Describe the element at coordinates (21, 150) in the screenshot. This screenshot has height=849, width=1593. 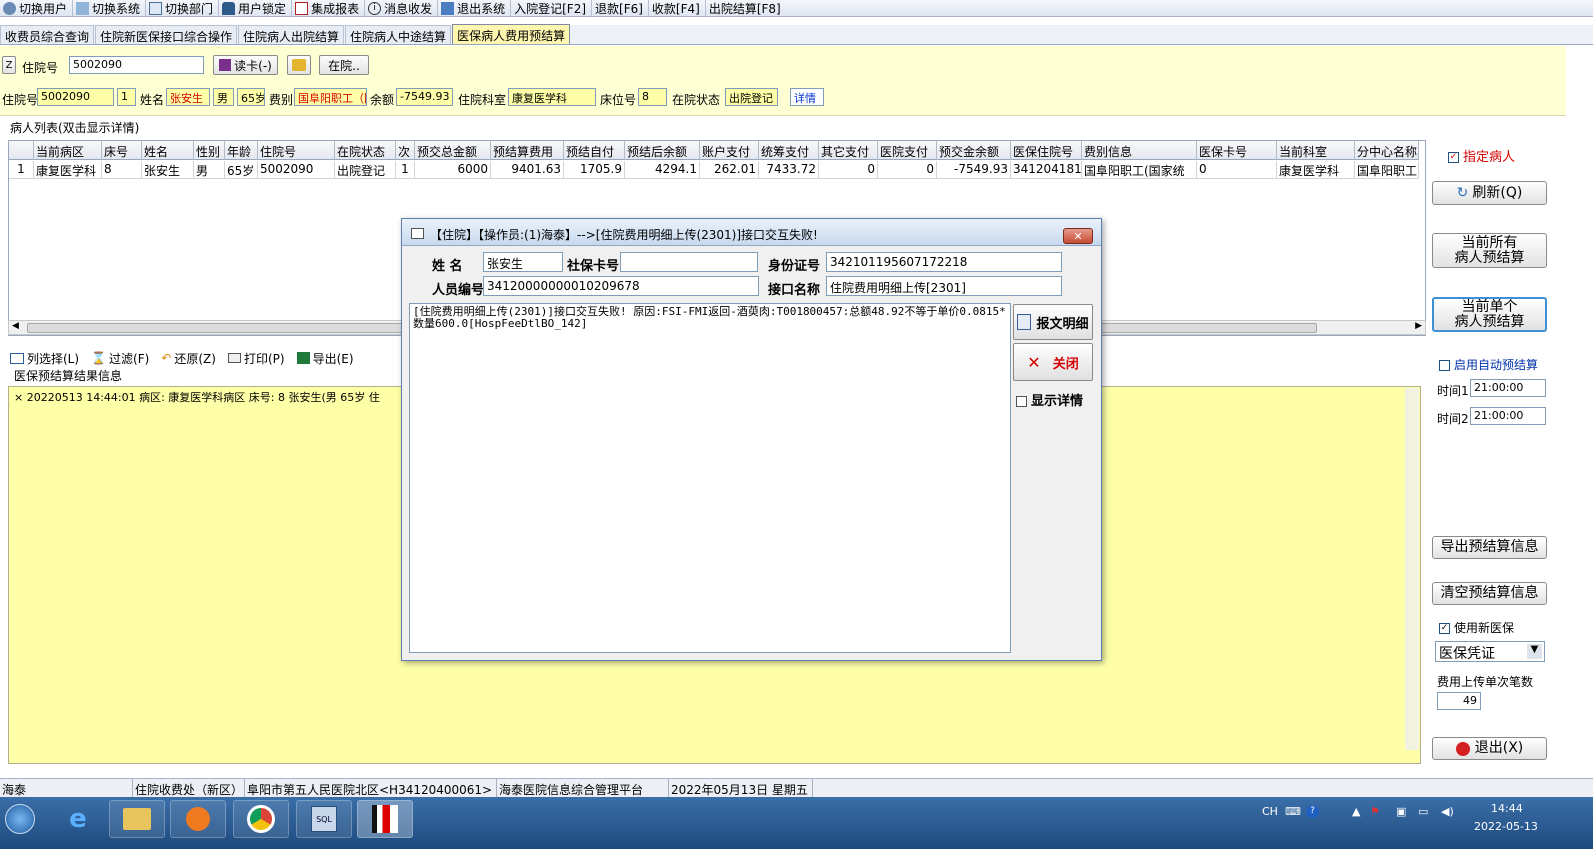
I see `grid-col-index` at that location.